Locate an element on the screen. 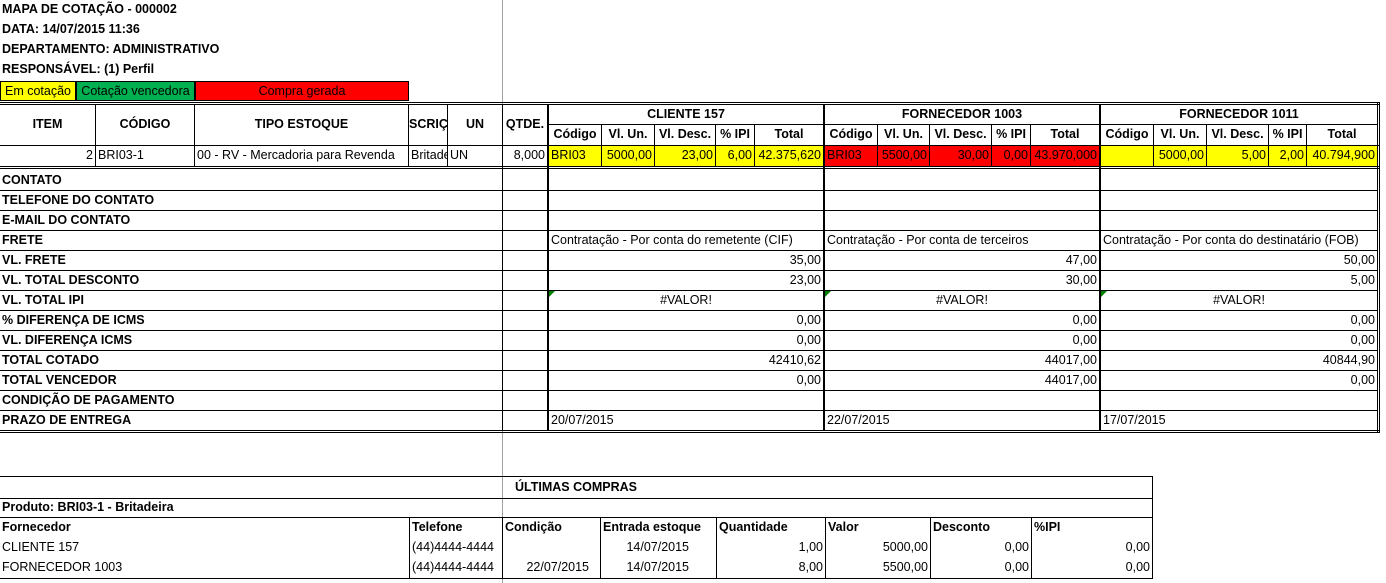 The width and height of the screenshot is (1386, 583). label-vl-dif-icms: VL. DIFERENÇA ICMS is located at coordinates (67, 340).